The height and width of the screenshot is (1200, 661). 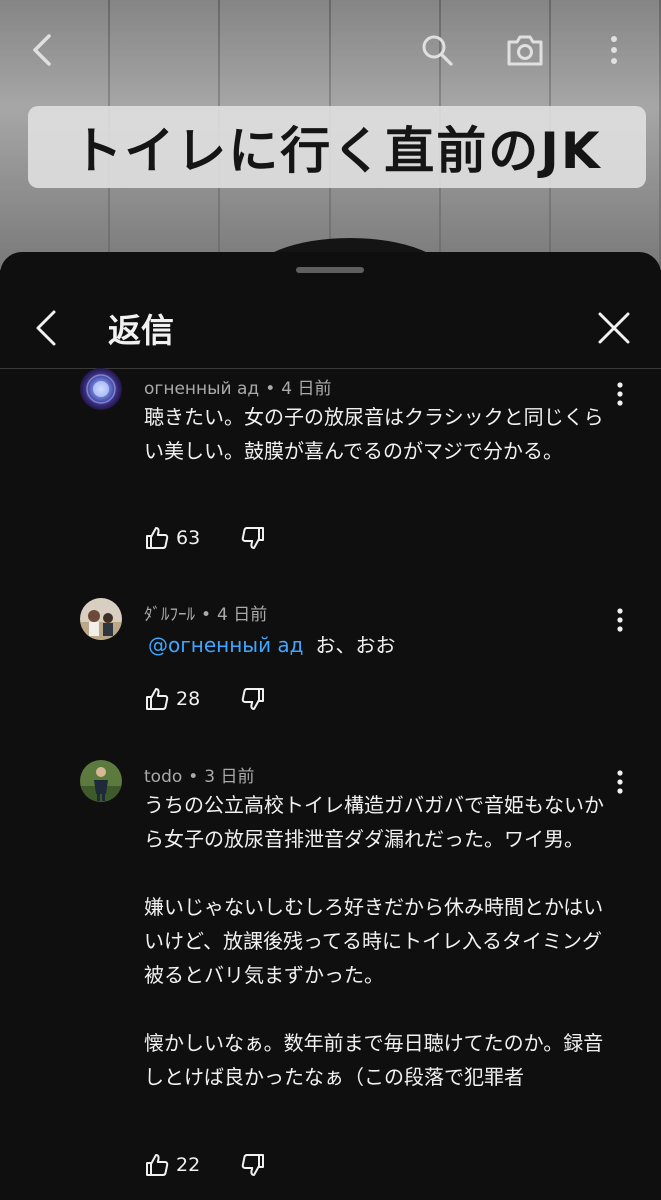 I want to click on overflow-menu-button, so click(x=614, y=50).